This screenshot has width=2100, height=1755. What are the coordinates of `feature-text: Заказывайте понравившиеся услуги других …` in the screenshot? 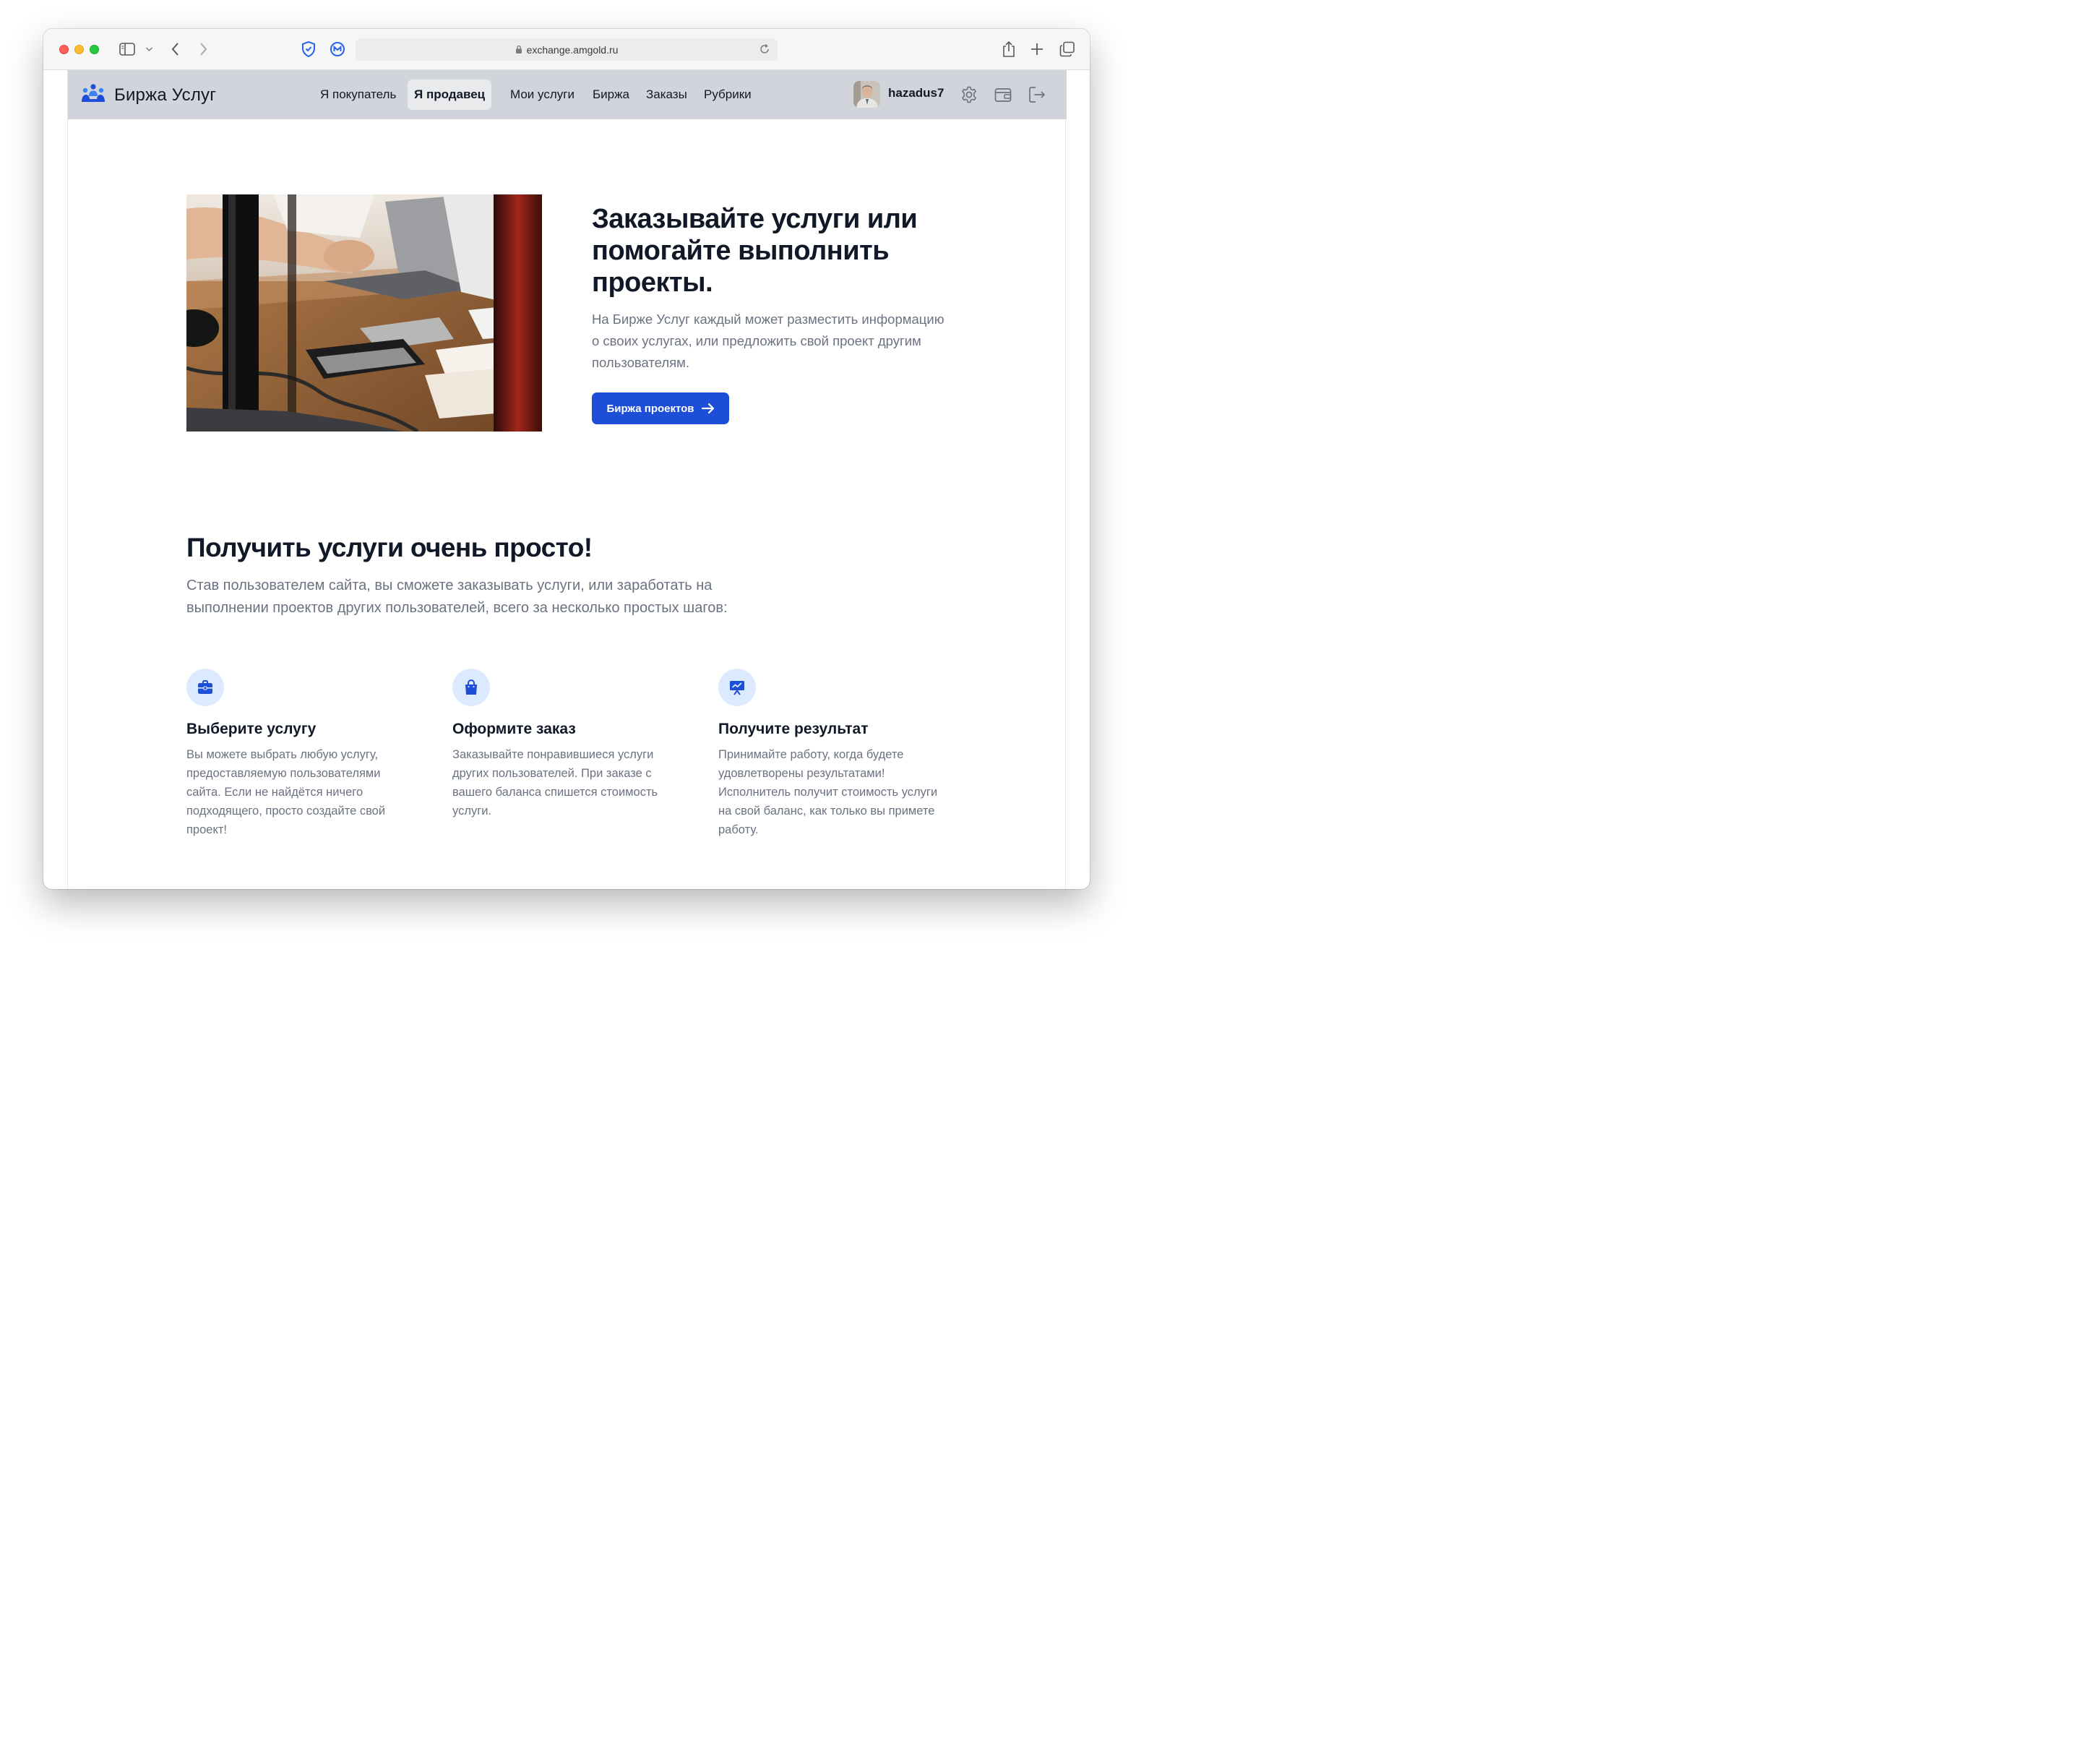 It's located at (555, 783).